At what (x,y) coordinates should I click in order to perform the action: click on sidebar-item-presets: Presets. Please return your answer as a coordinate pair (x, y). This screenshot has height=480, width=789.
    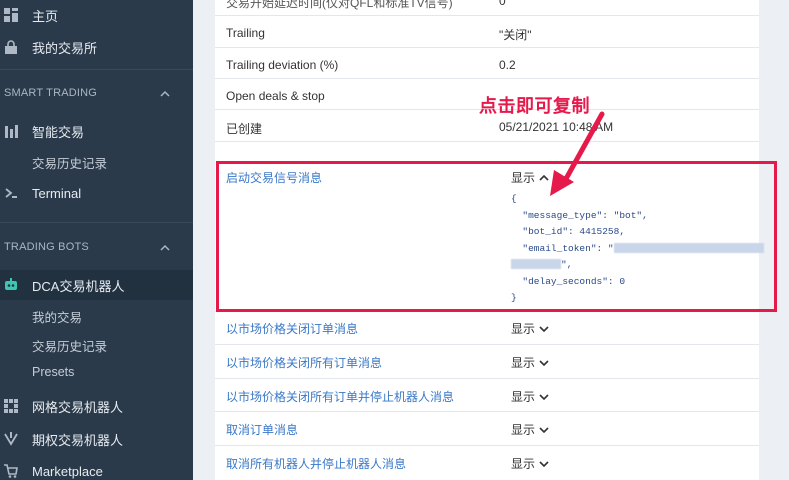
    Looking at the image, I should click on (53, 372).